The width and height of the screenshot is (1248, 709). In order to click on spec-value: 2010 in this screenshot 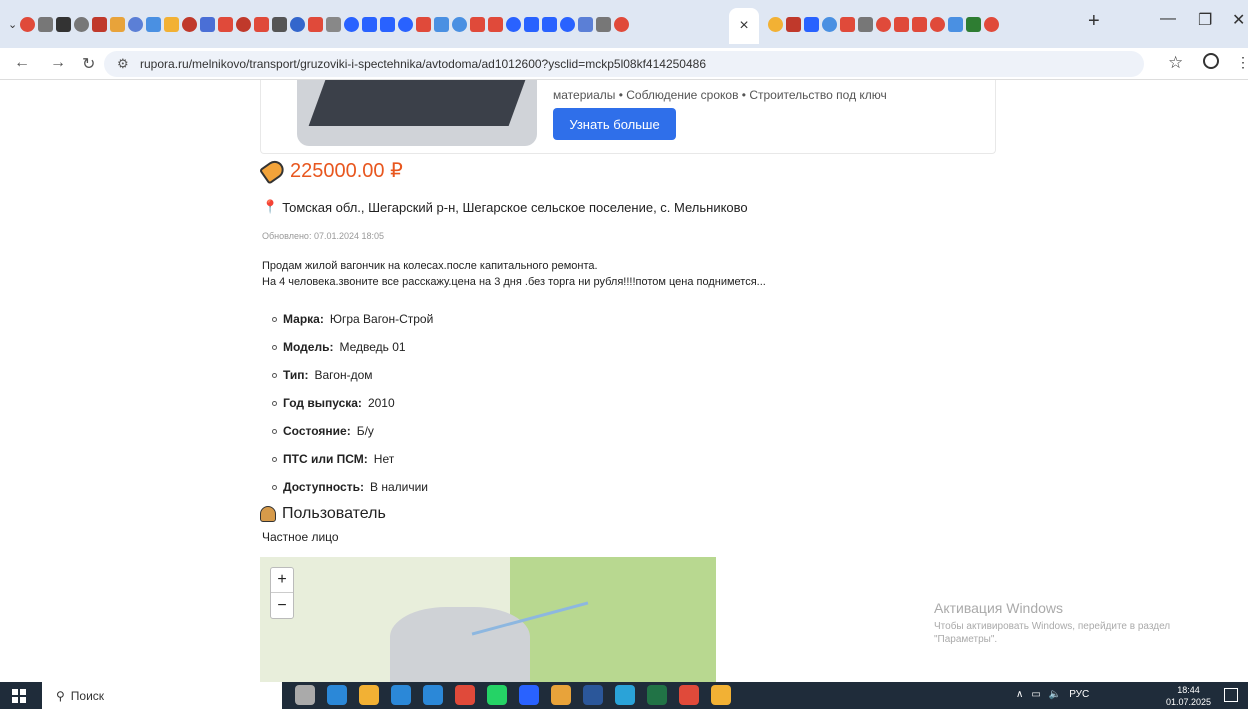, I will do `click(381, 403)`.